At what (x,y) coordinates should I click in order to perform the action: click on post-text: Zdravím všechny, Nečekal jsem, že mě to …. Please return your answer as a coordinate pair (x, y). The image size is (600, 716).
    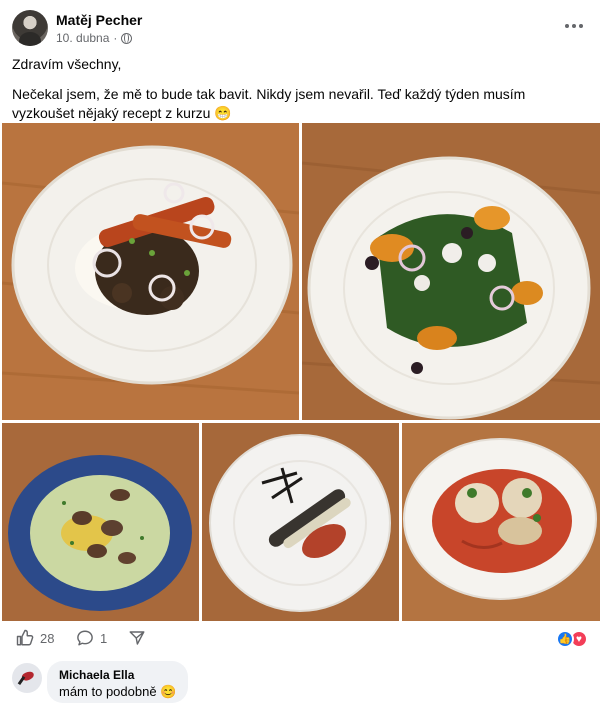
    Looking at the image, I should click on (300, 89).